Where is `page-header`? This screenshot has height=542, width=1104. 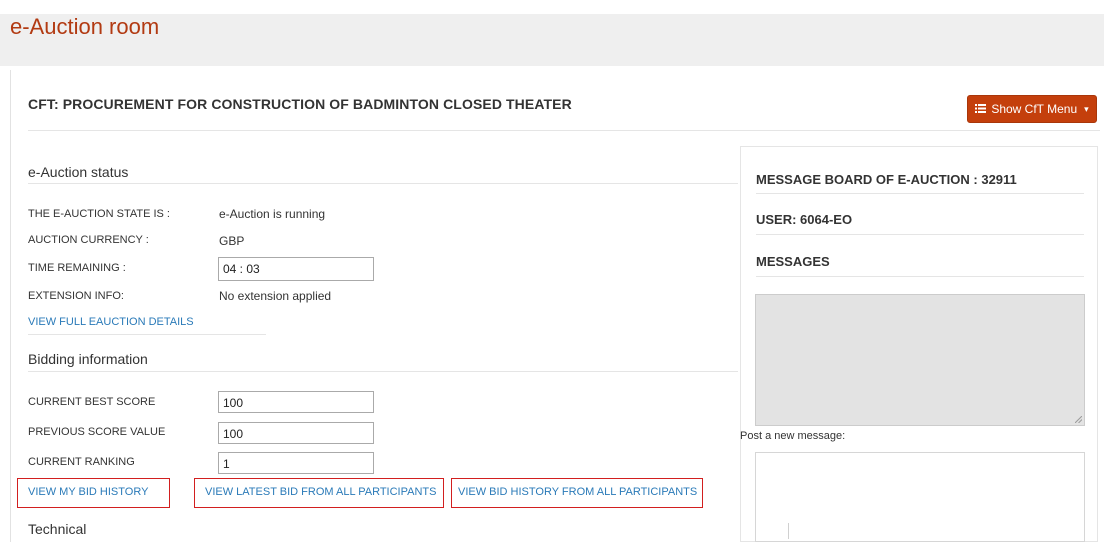
page-header is located at coordinates (552, 40).